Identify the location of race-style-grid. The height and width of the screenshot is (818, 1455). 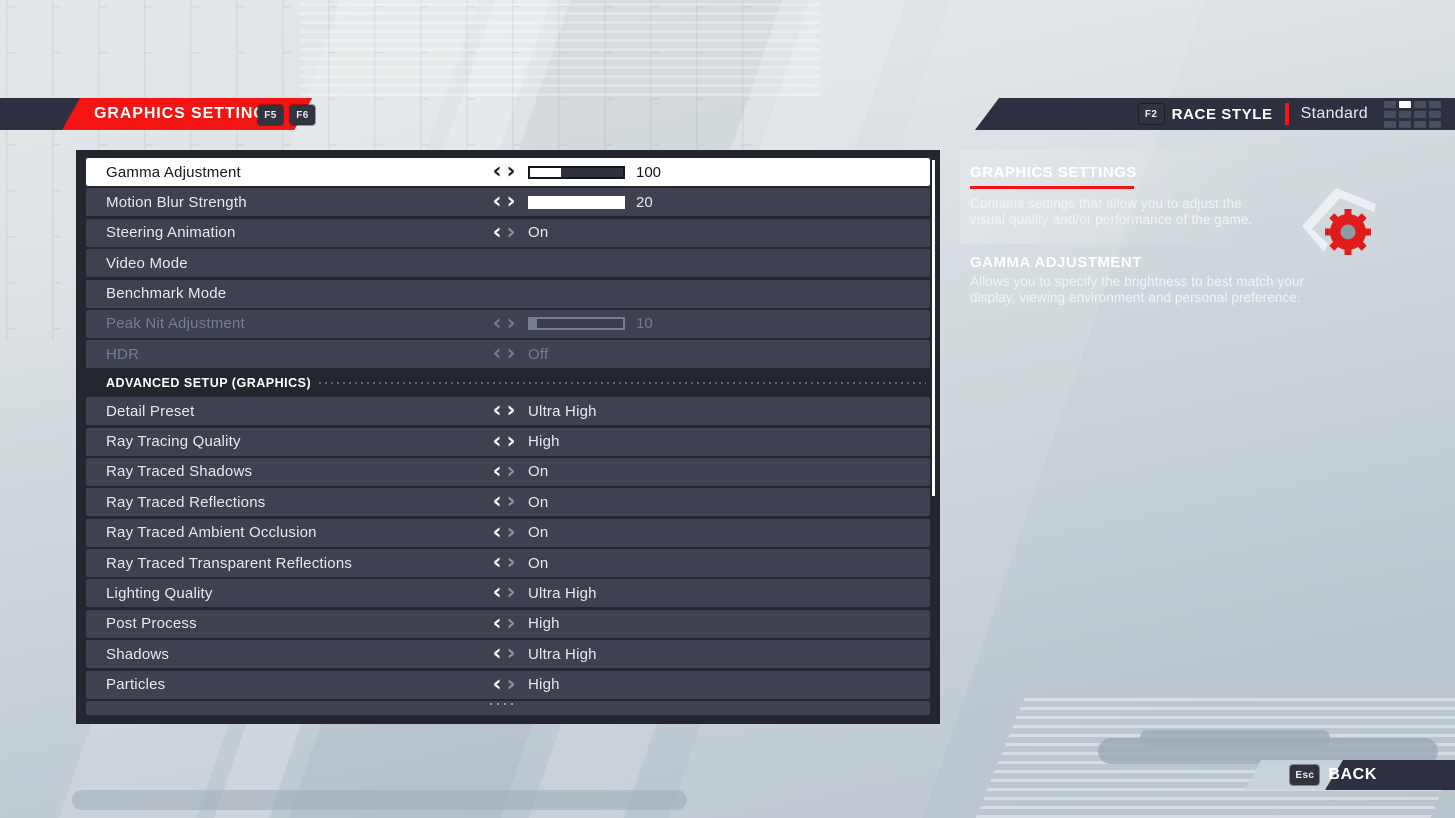
(1412, 114).